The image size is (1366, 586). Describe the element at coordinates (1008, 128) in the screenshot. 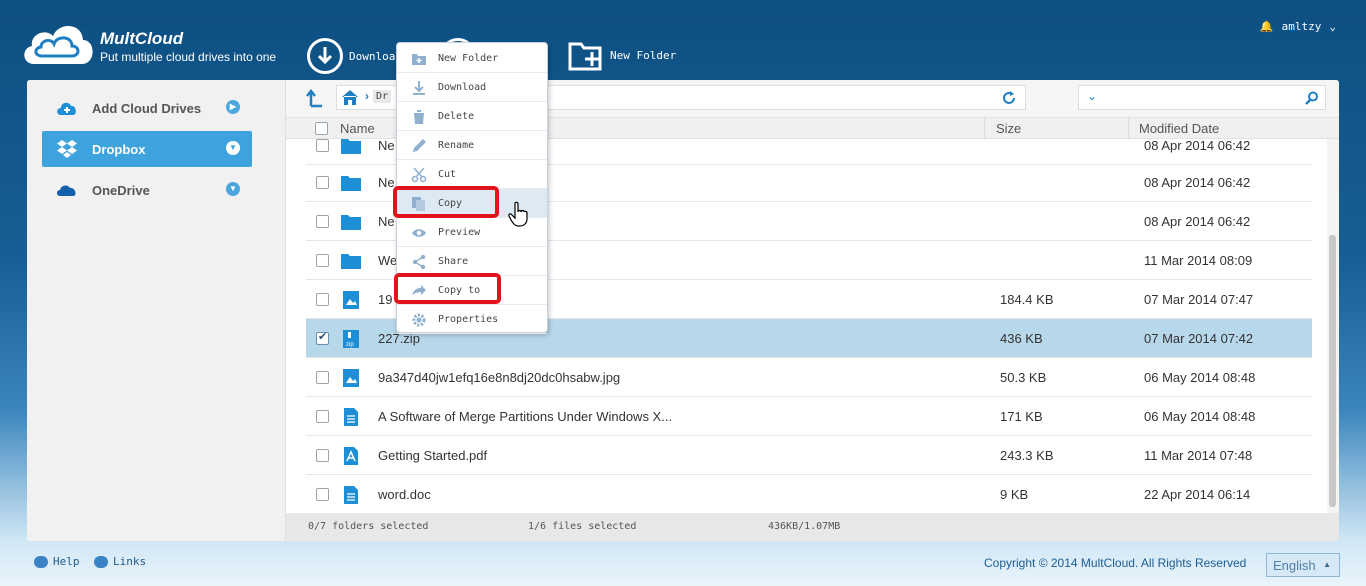

I see `column-header-size: Size` at that location.